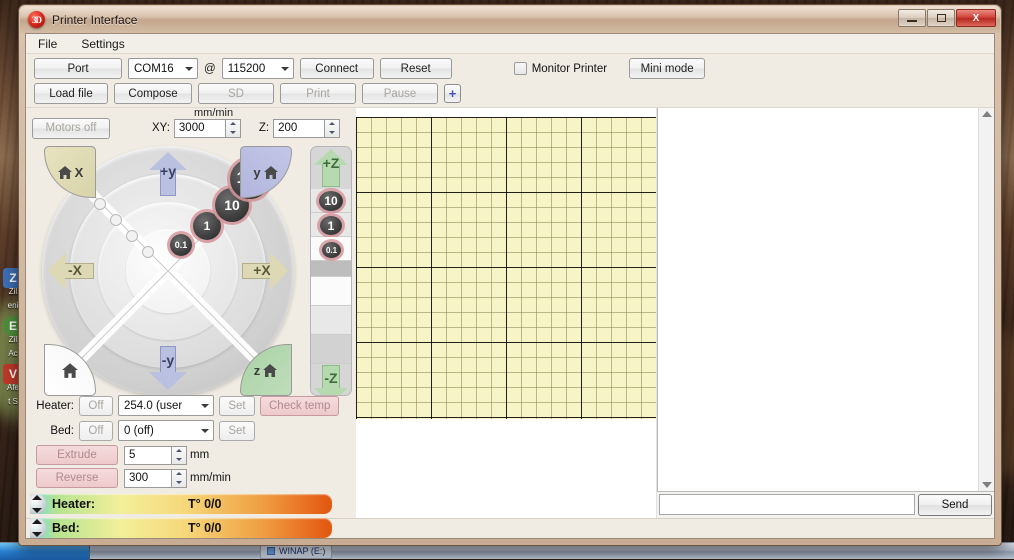  I want to click on extrude-button: Extrude, so click(77, 455).